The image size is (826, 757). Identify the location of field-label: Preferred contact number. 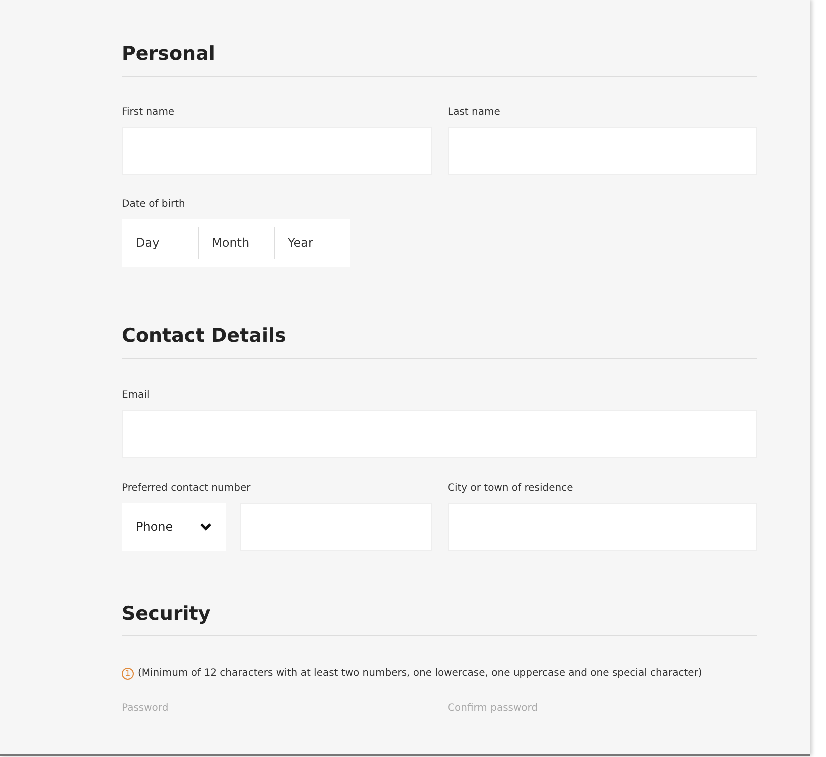
(187, 489).